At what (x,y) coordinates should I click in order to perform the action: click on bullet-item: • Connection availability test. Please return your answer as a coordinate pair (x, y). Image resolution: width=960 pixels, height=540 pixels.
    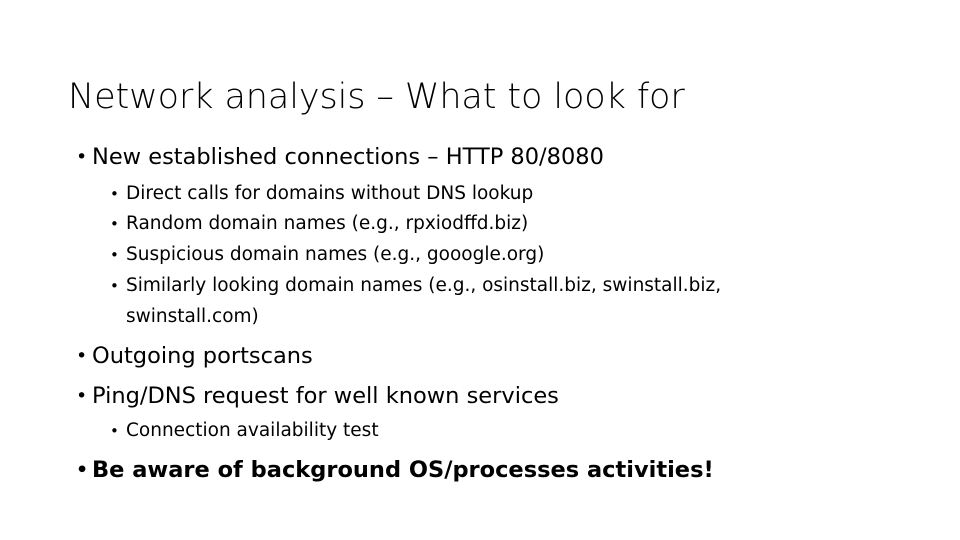
    Looking at the image, I should click on (480, 431).